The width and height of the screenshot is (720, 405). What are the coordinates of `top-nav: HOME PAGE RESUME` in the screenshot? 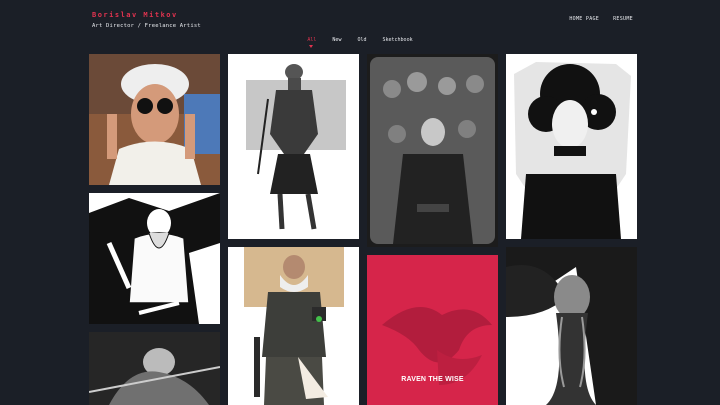 It's located at (601, 19).